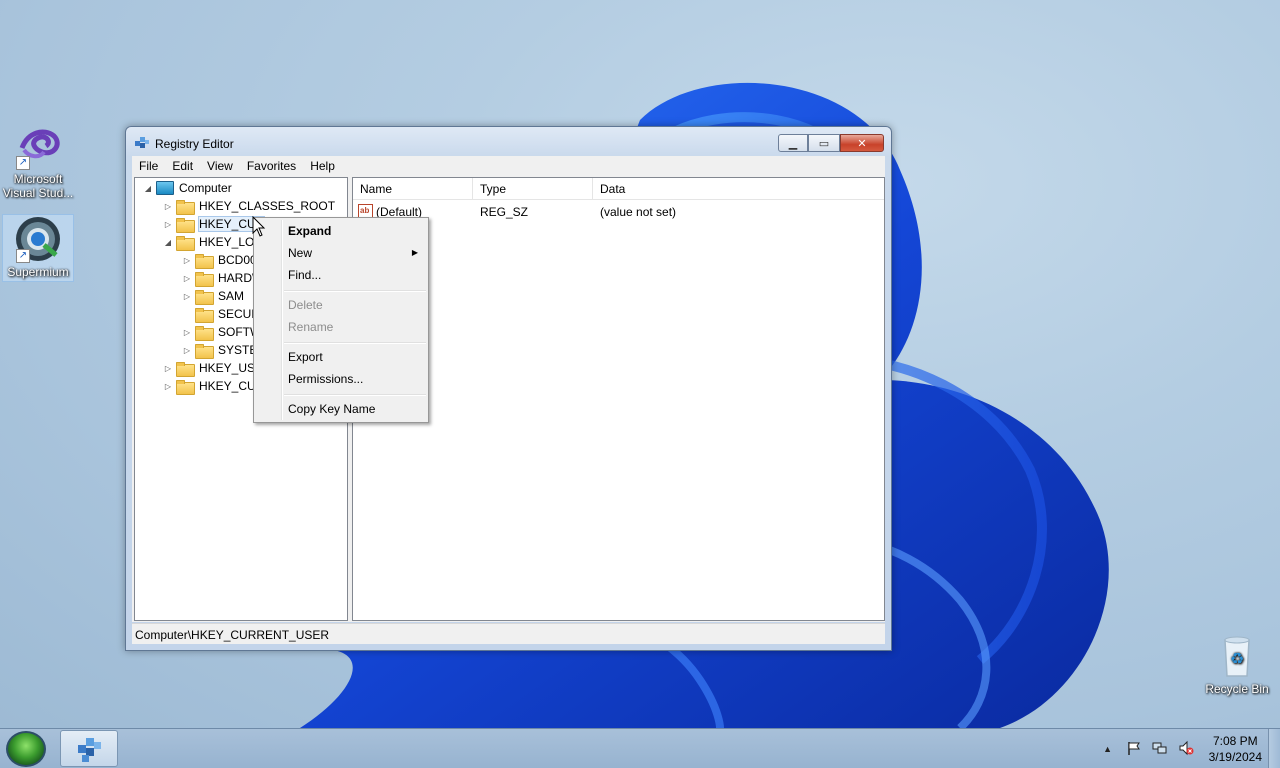 The width and height of the screenshot is (1280, 768). Describe the element at coordinates (1235, 741) in the screenshot. I see `clock-time: 7:08 PM` at that location.